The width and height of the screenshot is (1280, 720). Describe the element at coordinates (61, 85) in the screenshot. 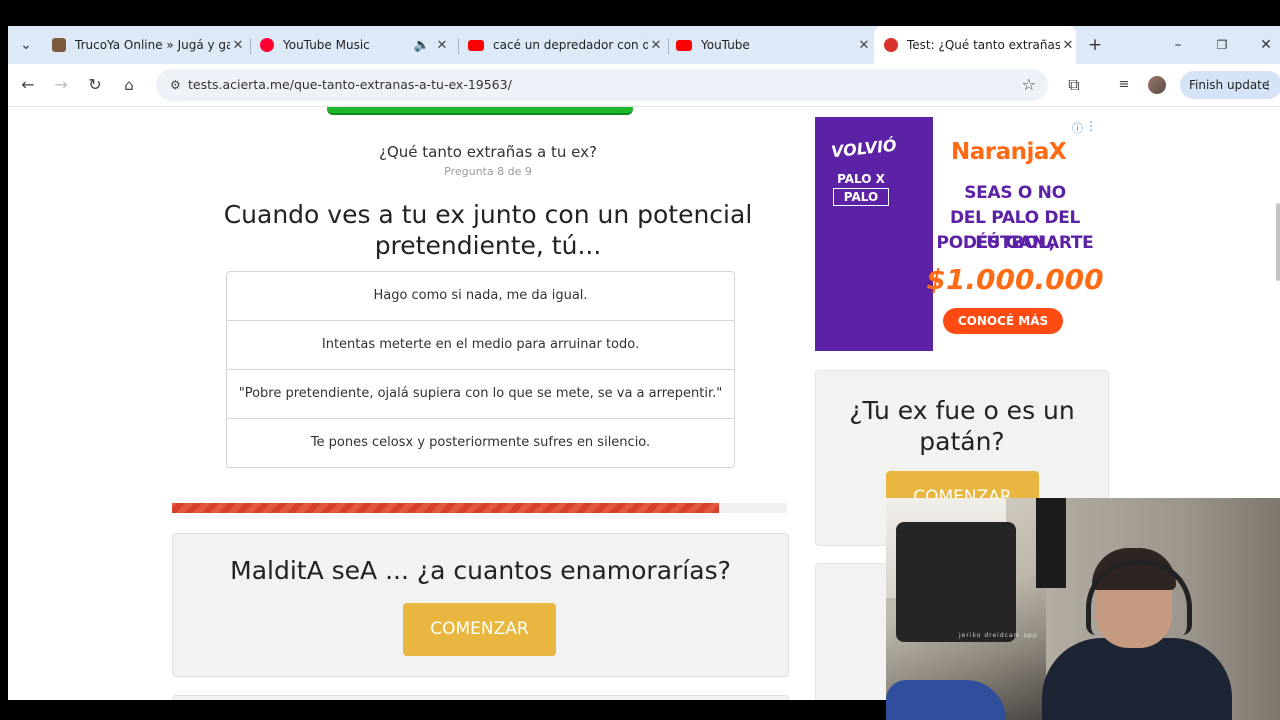

I see `forward-arrow-icon: →` at that location.